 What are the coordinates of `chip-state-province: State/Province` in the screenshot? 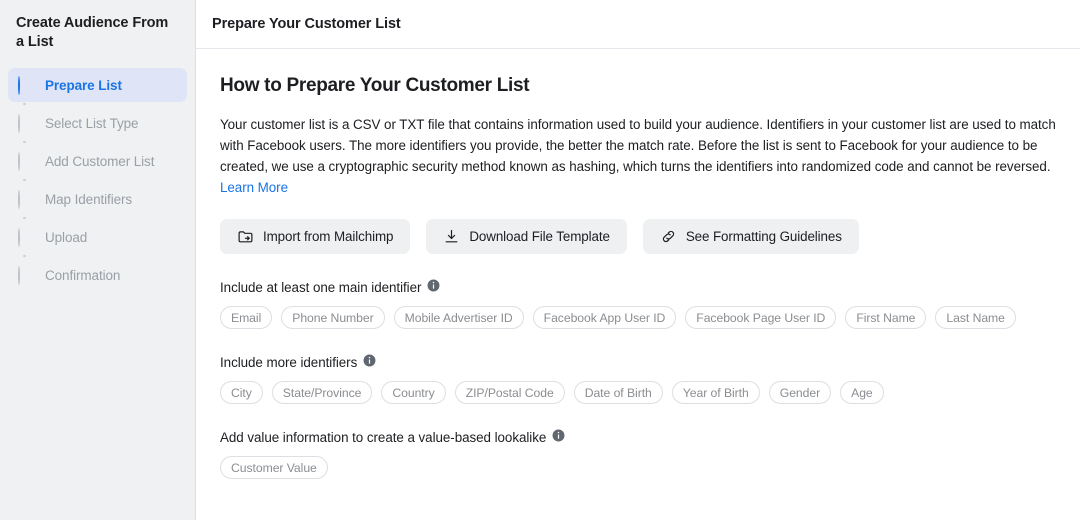 It's located at (322, 392).